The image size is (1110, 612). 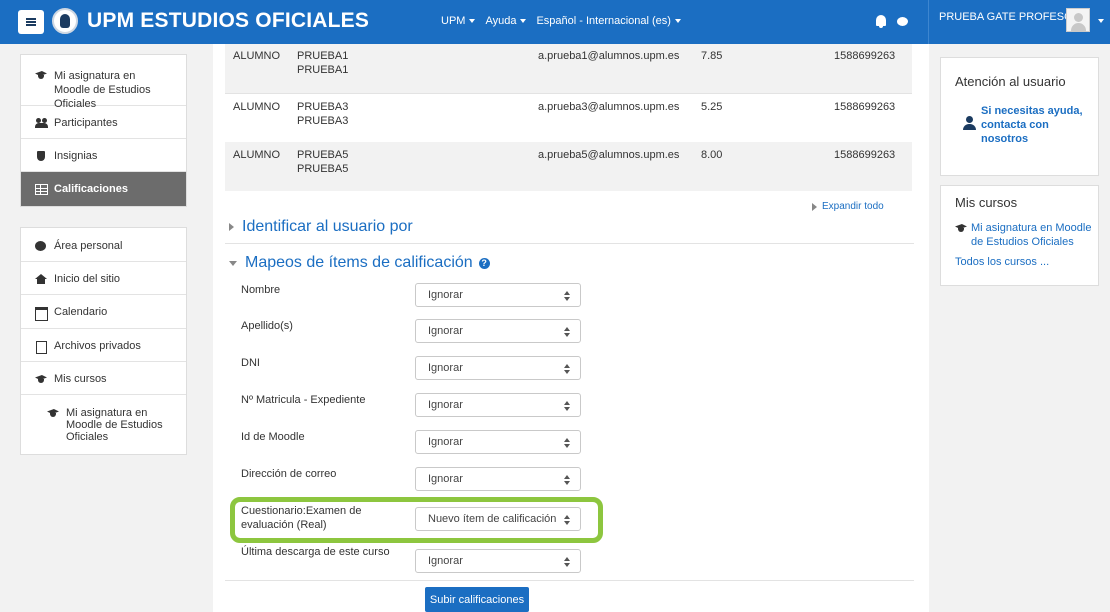 What do you see at coordinates (498, 442) in the screenshot?
I see `mapping-select-moodle-id: Ignorar` at bounding box center [498, 442].